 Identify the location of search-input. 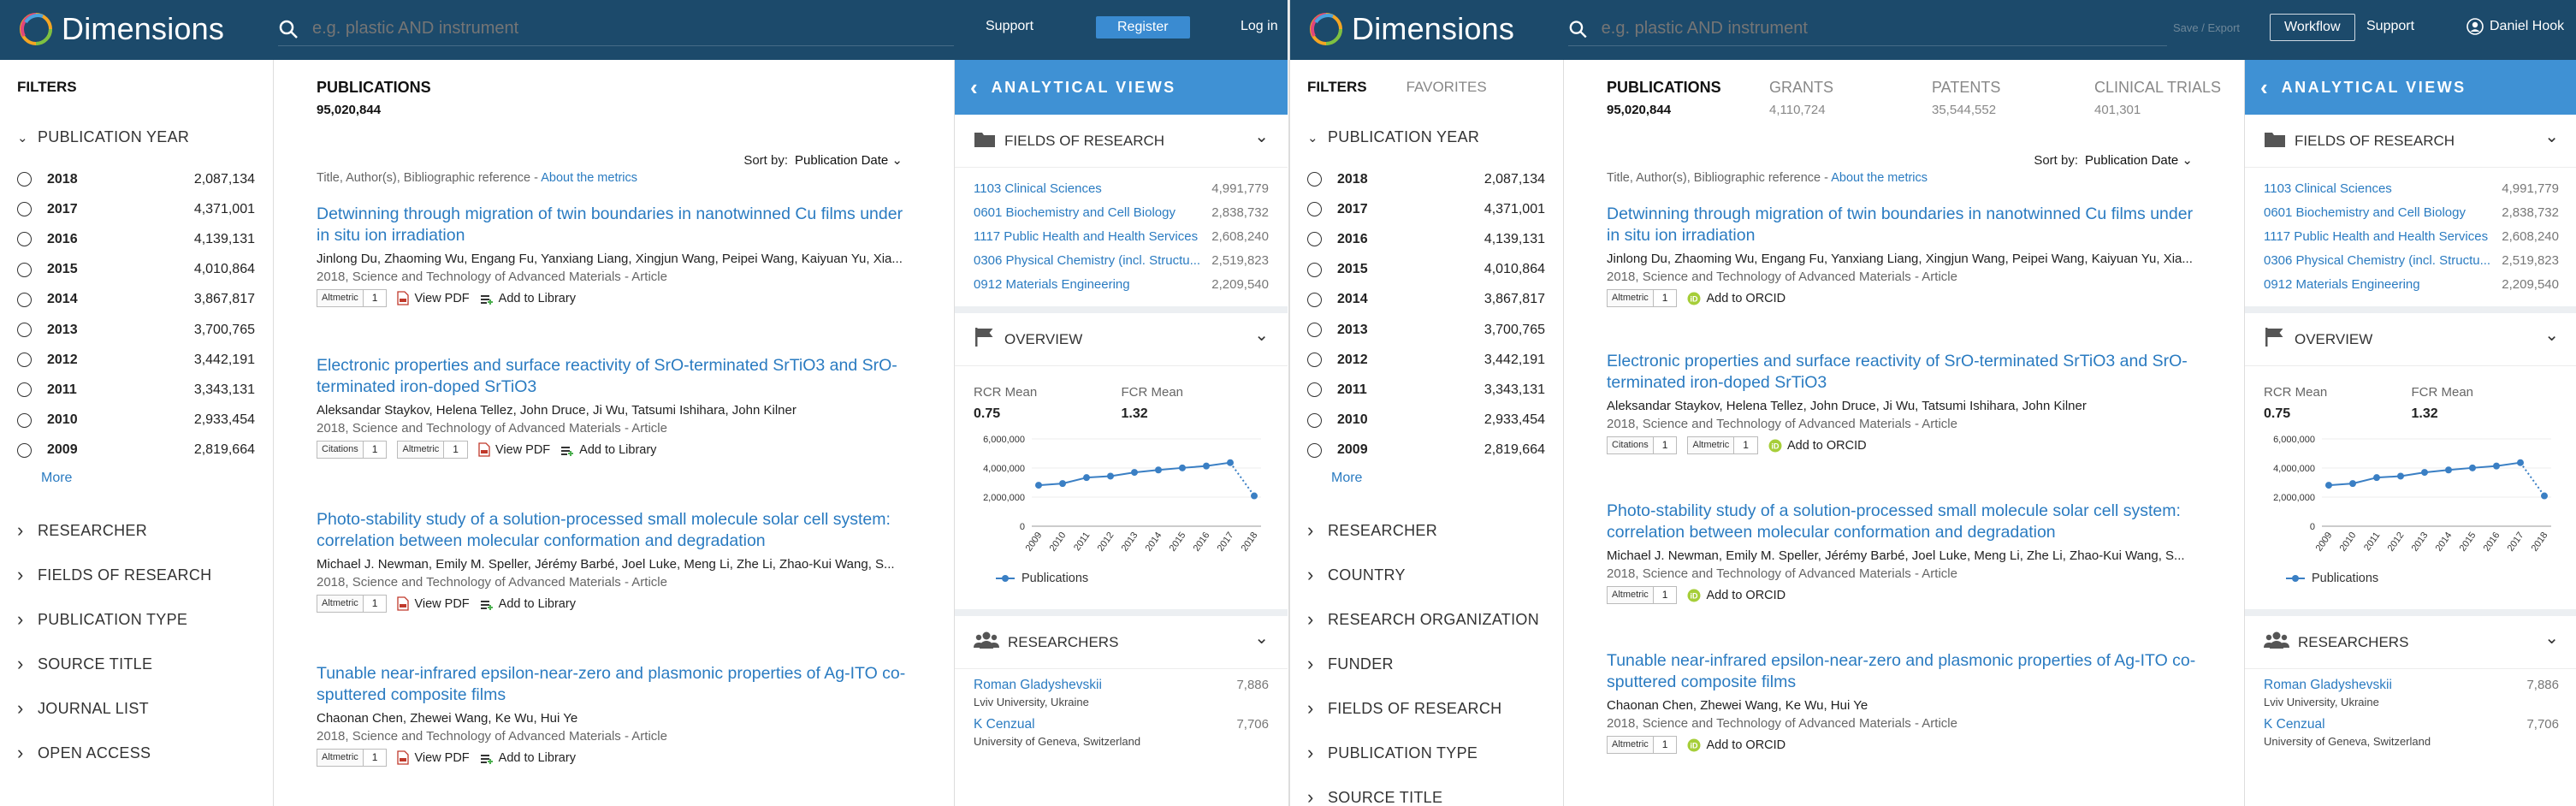
(612, 29).